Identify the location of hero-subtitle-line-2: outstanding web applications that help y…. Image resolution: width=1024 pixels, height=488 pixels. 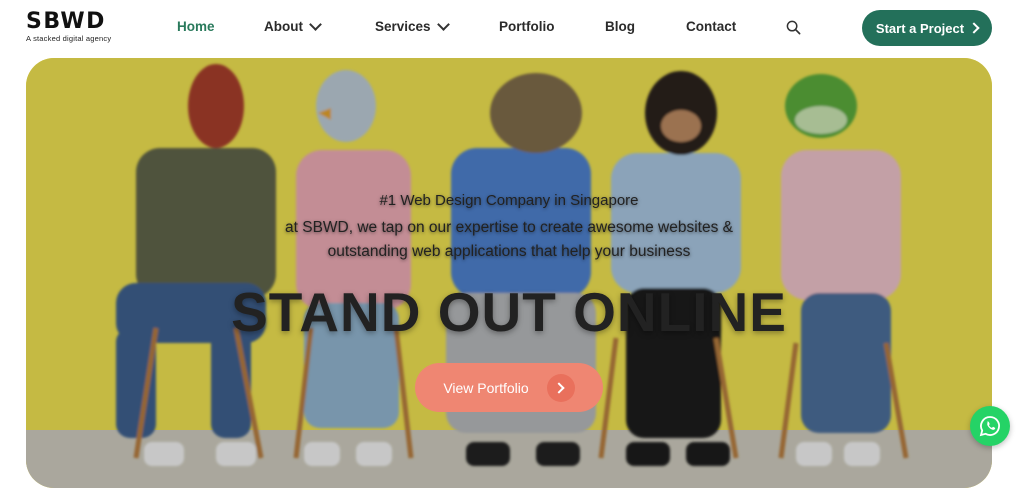
(509, 251).